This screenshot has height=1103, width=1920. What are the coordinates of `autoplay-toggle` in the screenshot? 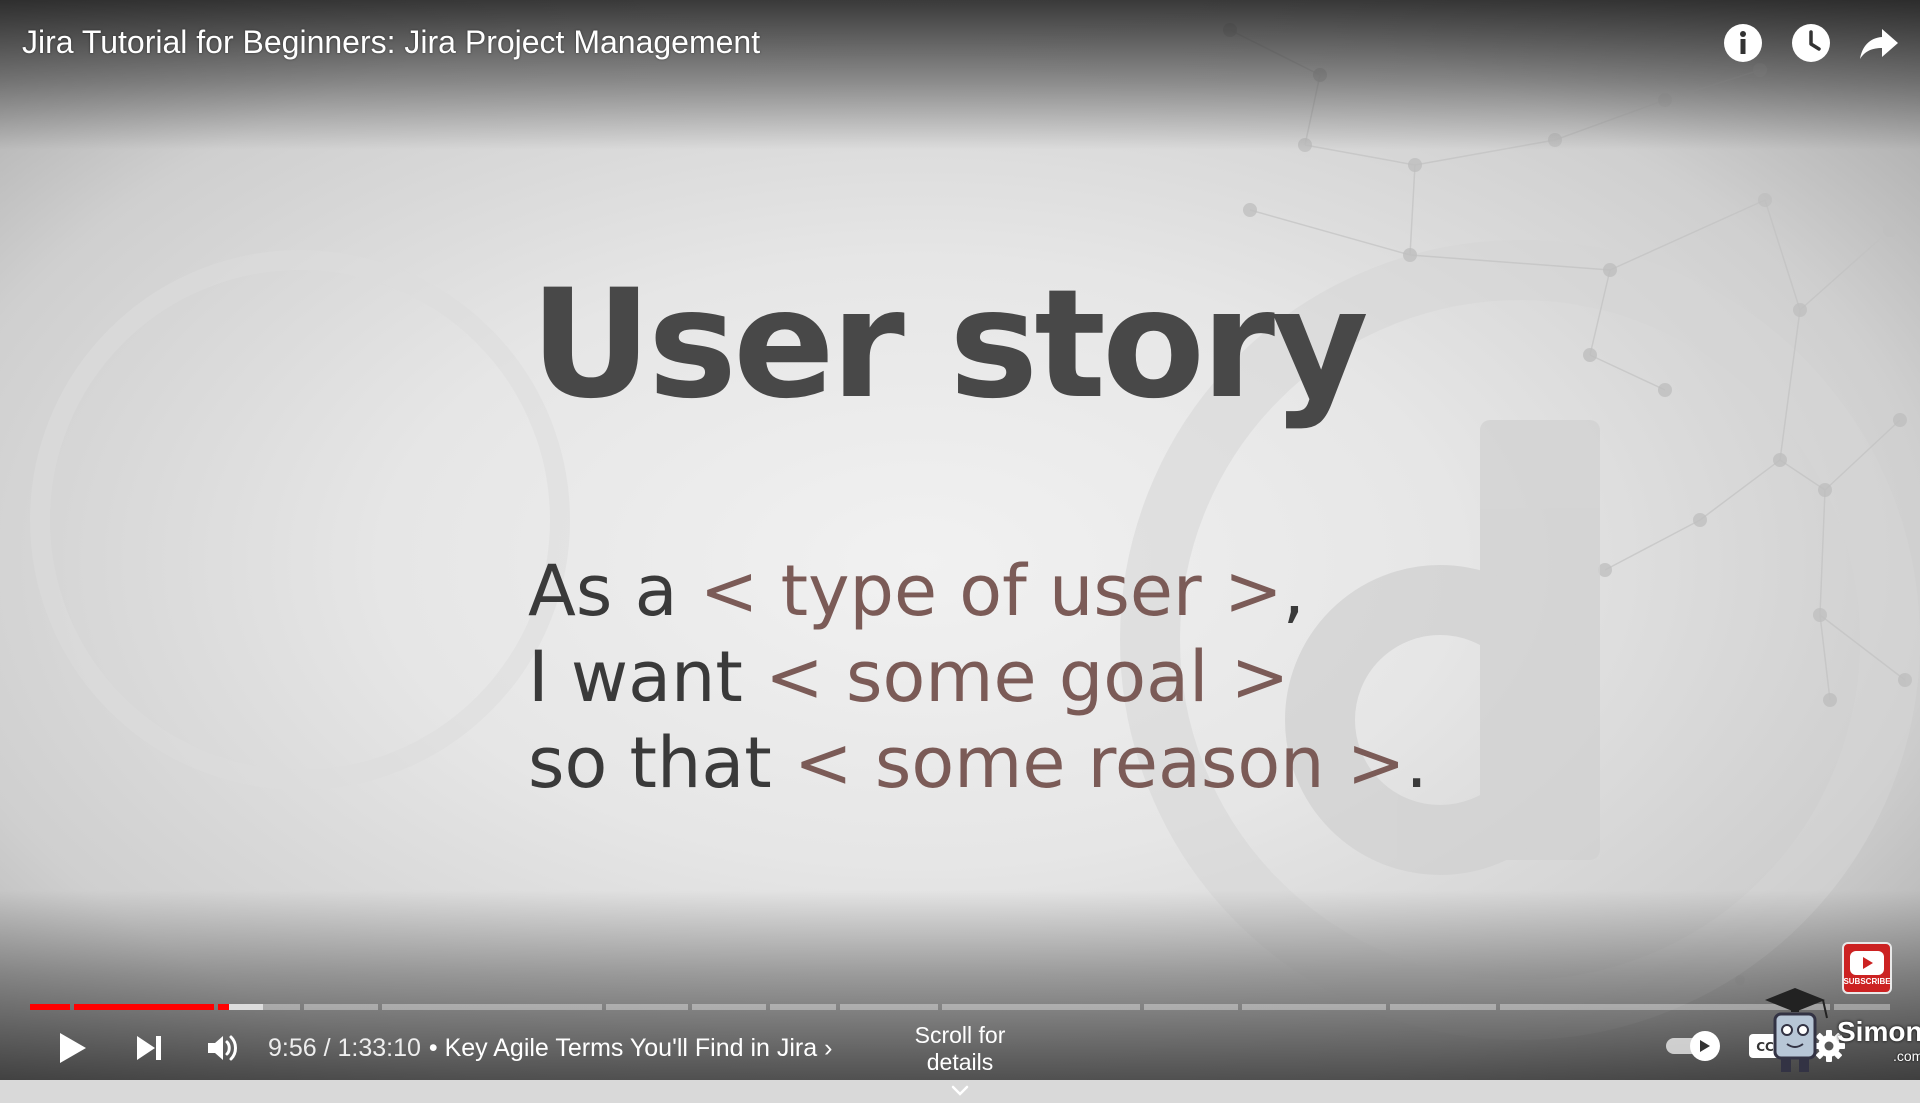 It's located at (1694, 1046).